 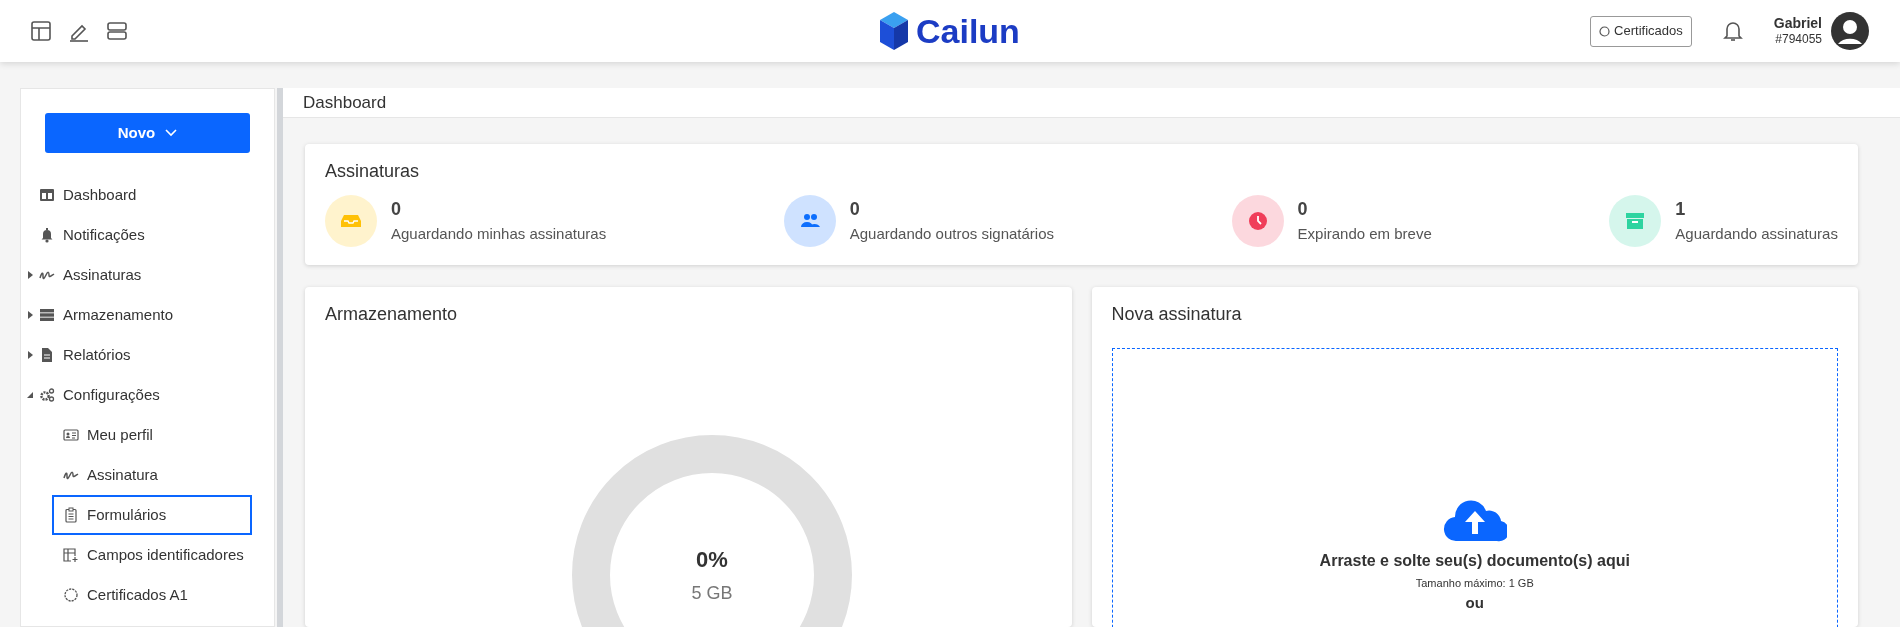 I want to click on new-button: Novo, so click(x=147, y=133).